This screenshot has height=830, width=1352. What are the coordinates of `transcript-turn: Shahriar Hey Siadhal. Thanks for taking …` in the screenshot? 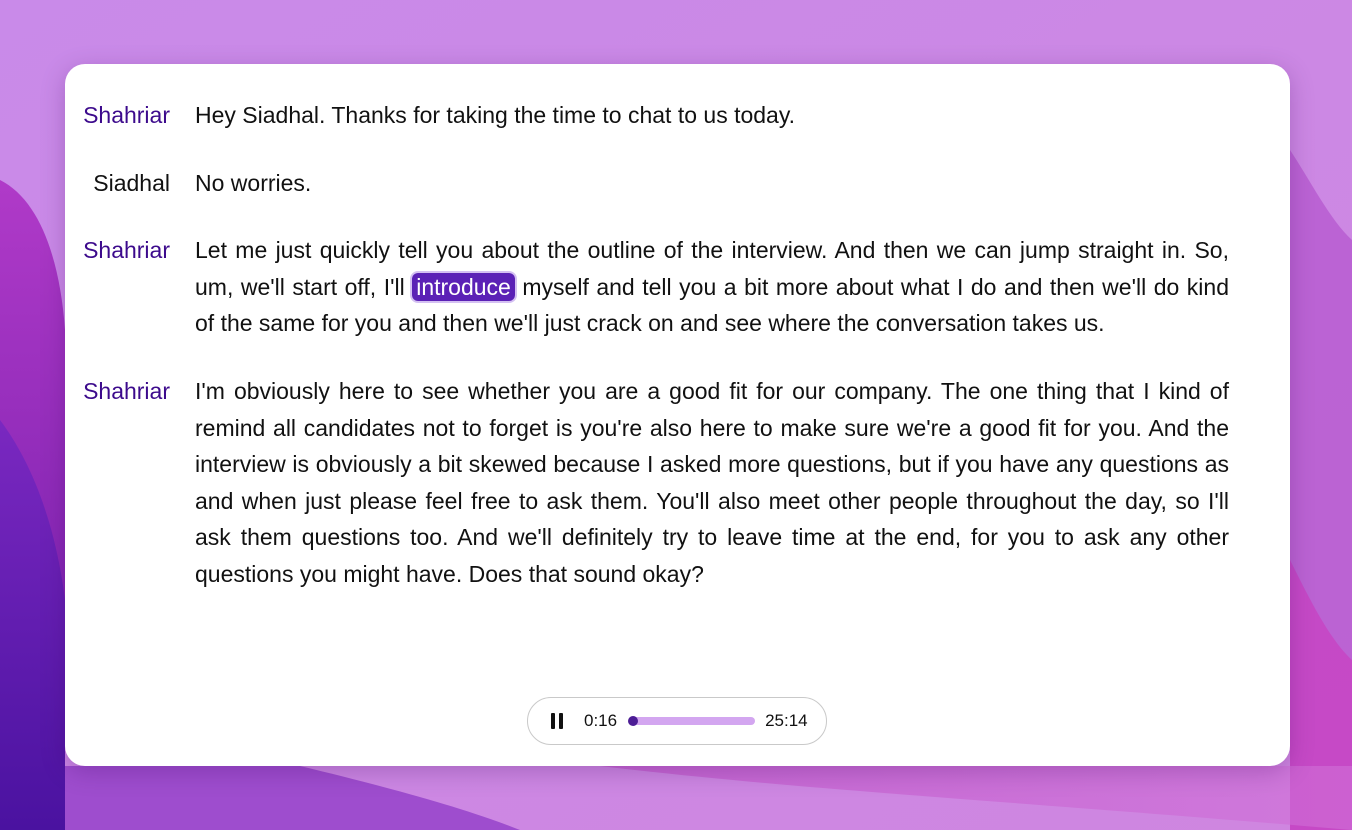 It's located at (677, 115).